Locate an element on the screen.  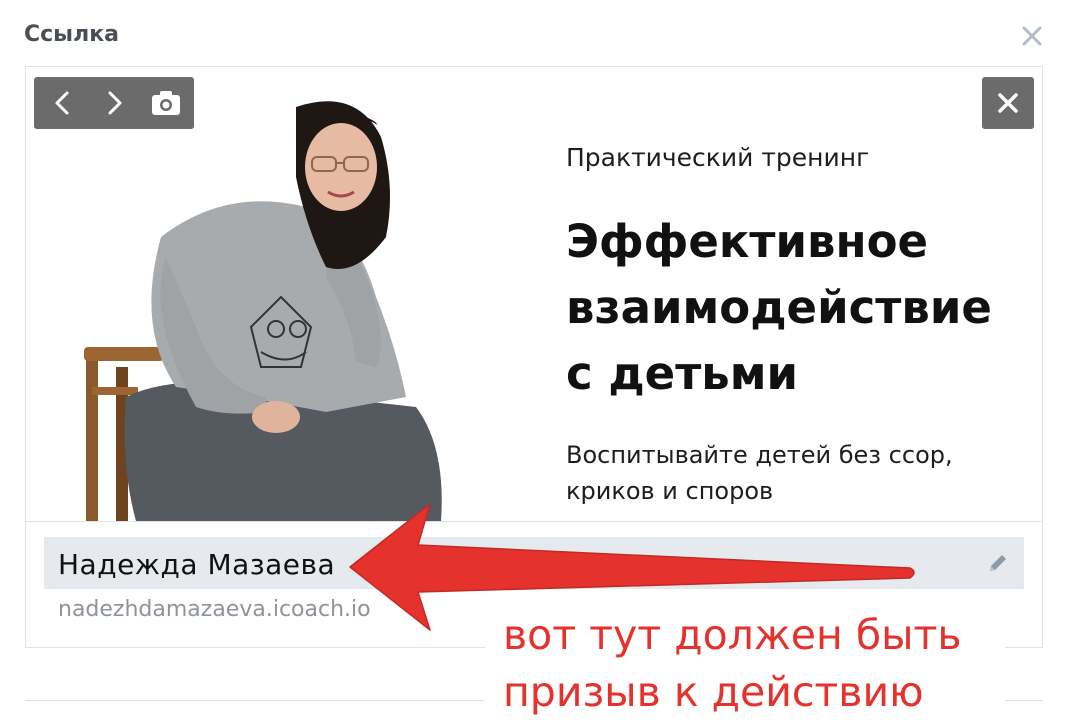
preview-toolbar is located at coordinates (114, 103).